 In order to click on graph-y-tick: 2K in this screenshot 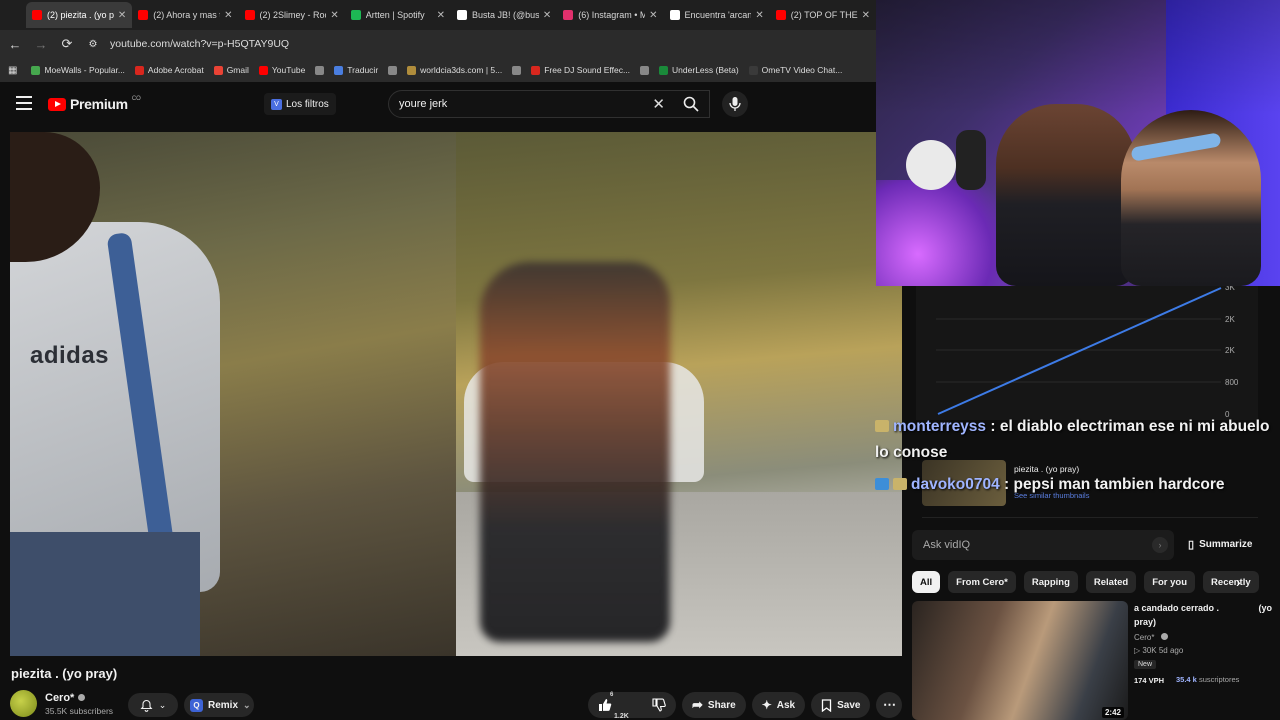, I will do `click(1230, 350)`.